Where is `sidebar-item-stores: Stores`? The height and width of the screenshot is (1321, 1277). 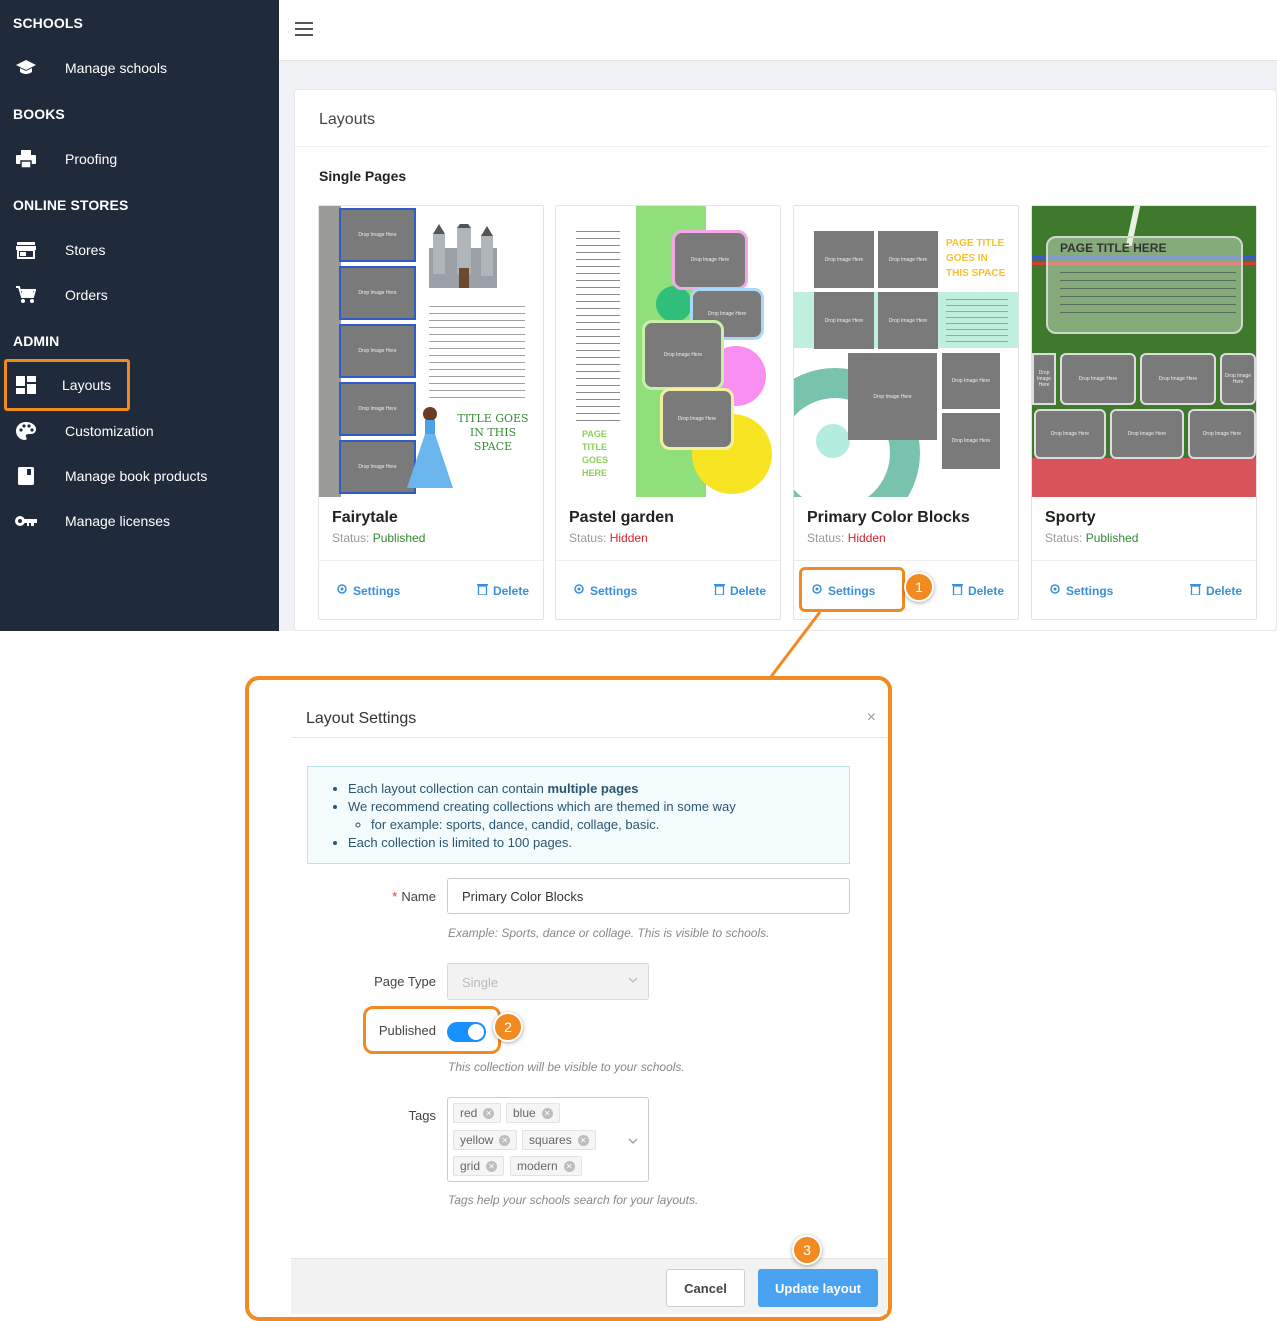
sidebar-item-stores: Stores is located at coordinates (139, 250).